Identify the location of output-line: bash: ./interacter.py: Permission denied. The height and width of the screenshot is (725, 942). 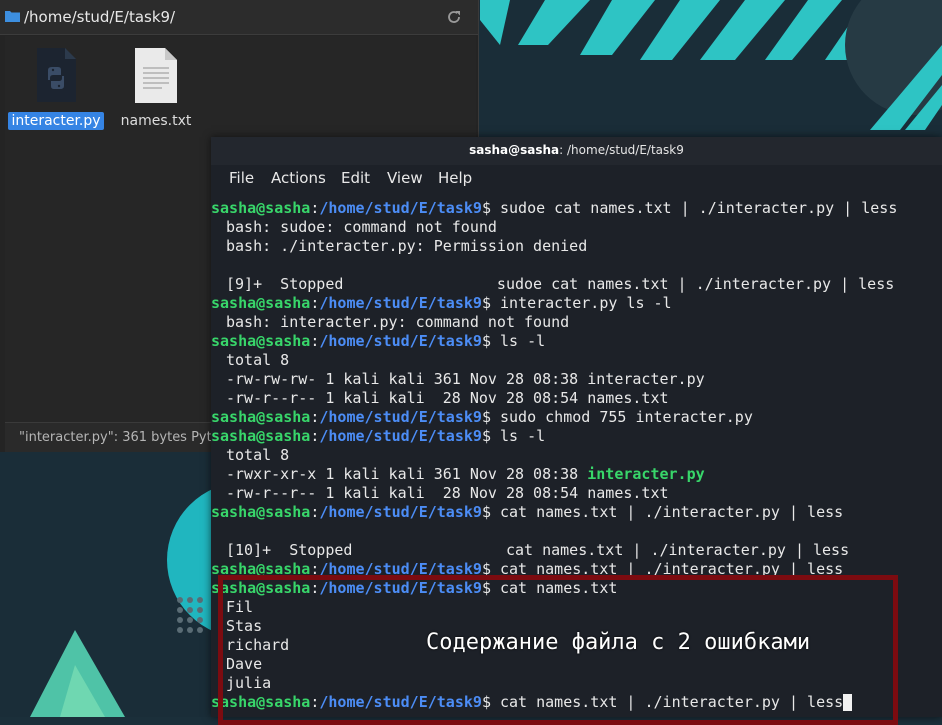
(407, 246).